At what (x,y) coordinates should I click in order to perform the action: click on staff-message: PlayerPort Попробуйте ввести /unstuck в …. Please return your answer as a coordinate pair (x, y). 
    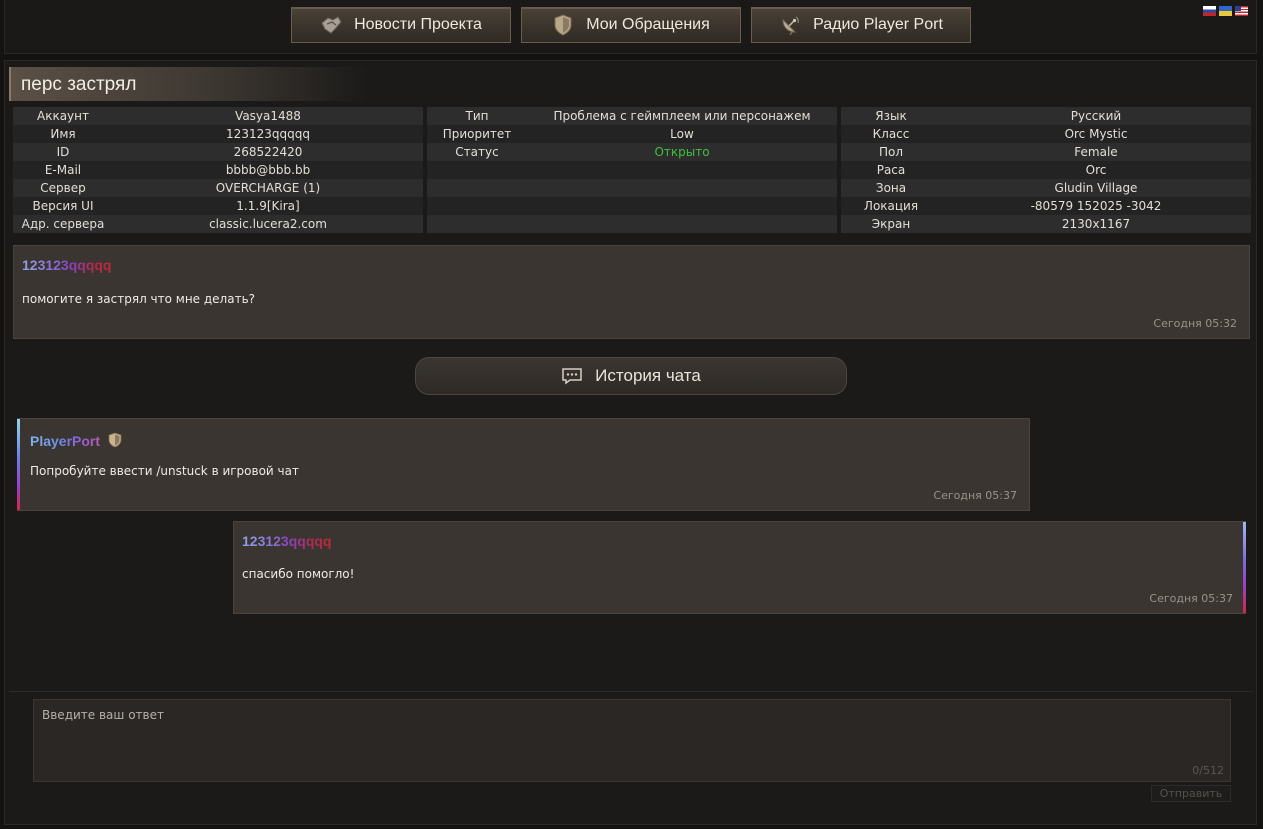
    Looking at the image, I should click on (523, 464).